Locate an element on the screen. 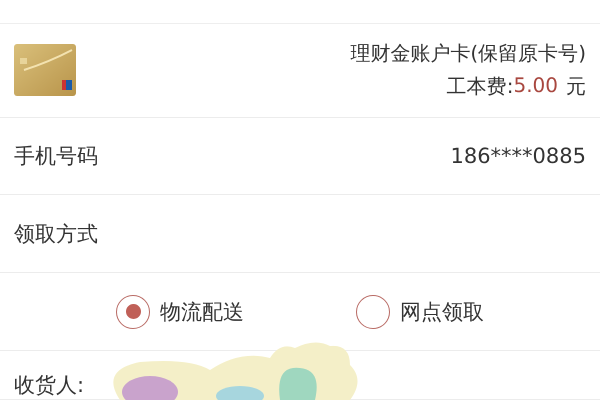 The image size is (600, 400). radio-label: 网点领取 is located at coordinates (442, 312).